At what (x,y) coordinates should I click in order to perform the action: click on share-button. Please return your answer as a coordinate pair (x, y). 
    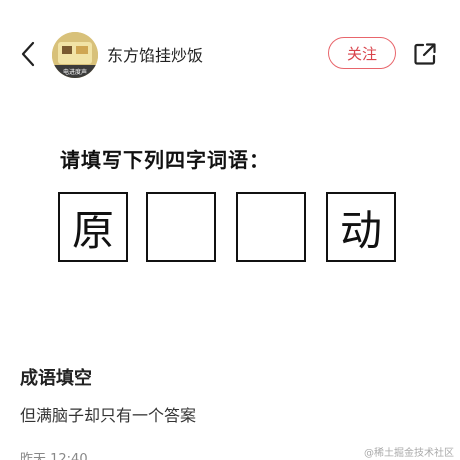
    Looking at the image, I should click on (425, 54).